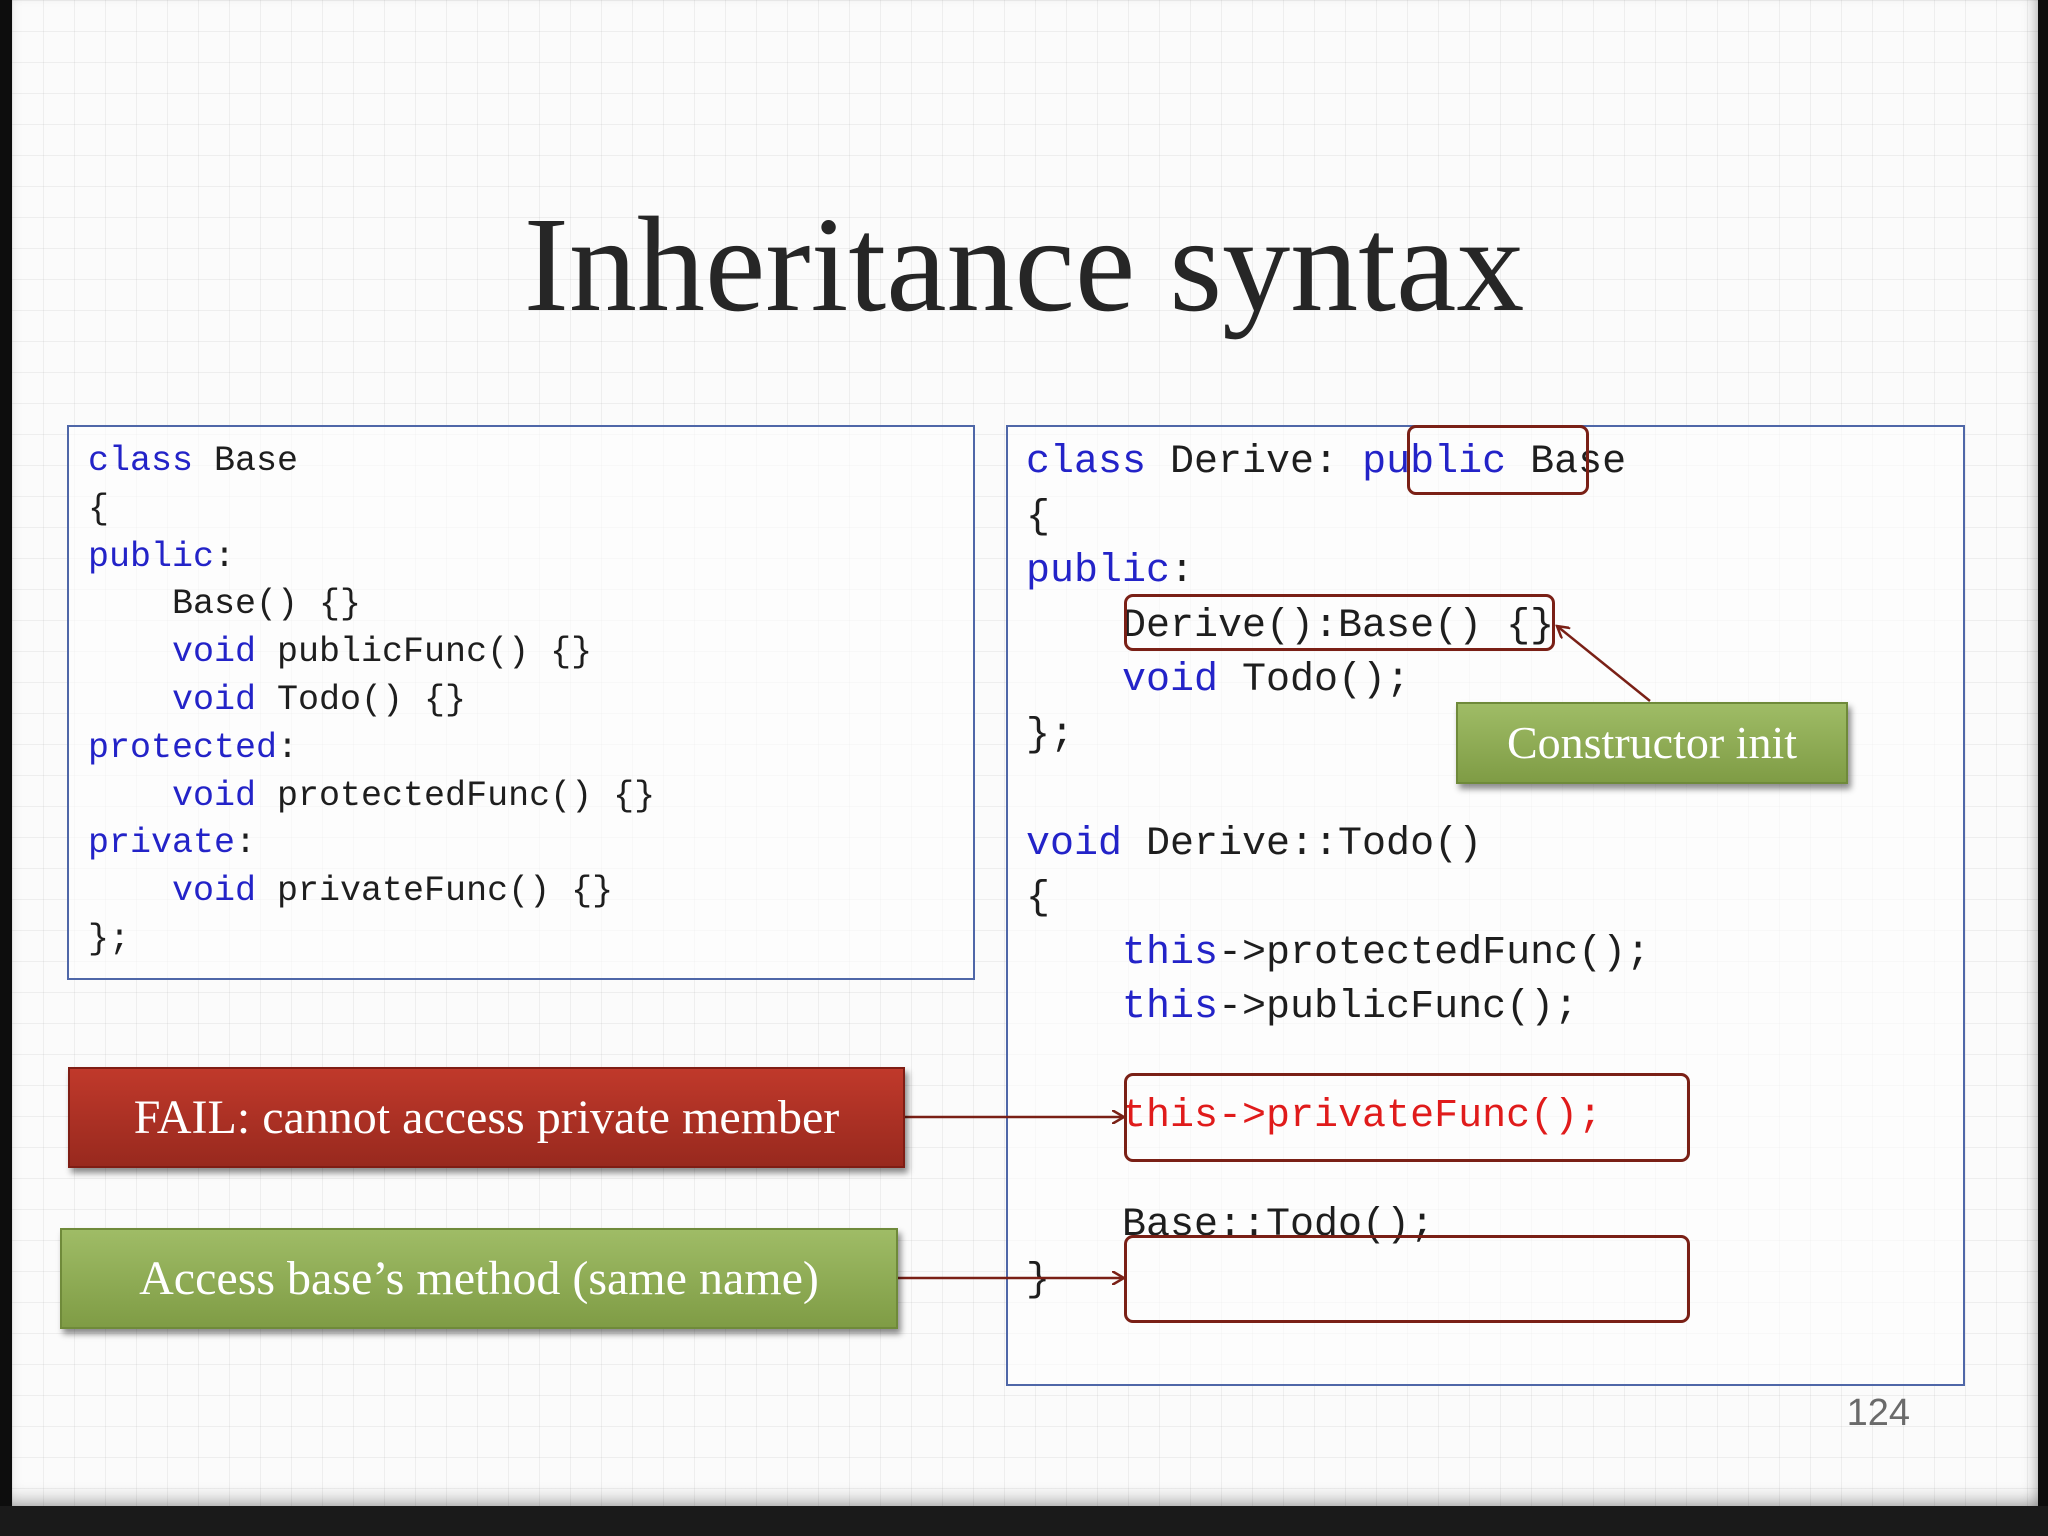 This screenshot has height=1536, width=2048. What do you see at coordinates (456, 795) in the screenshot?
I see `code-text: protectedFunc() {}` at bounding box center [456, 795].